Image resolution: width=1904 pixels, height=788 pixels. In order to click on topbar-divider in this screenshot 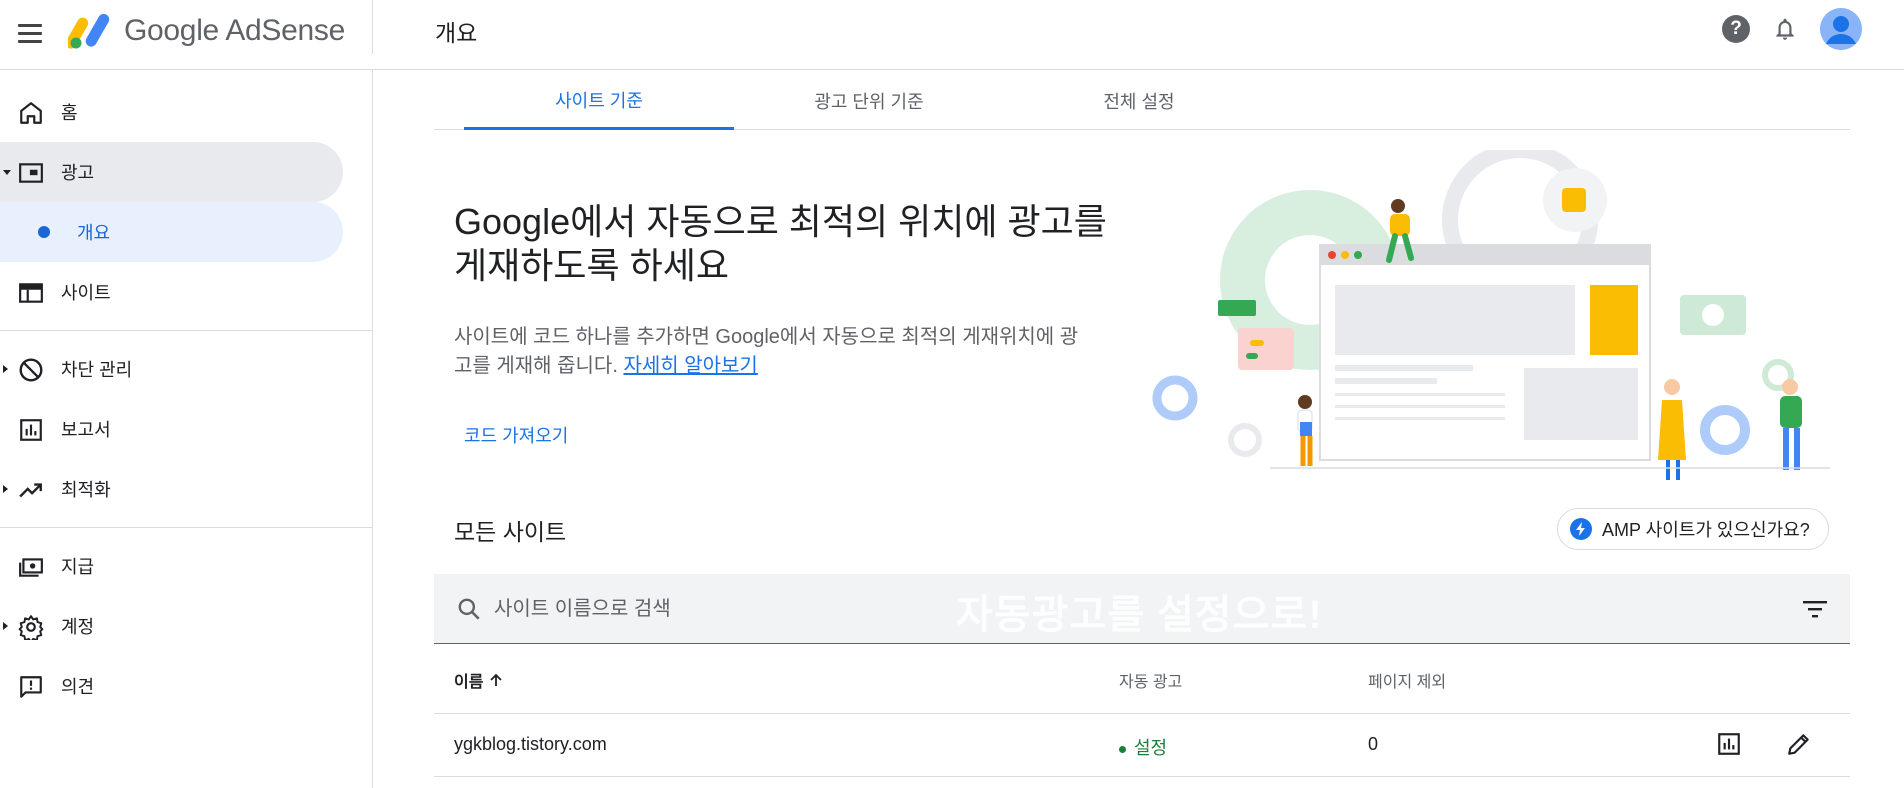, I will do `click(372, 27)`.